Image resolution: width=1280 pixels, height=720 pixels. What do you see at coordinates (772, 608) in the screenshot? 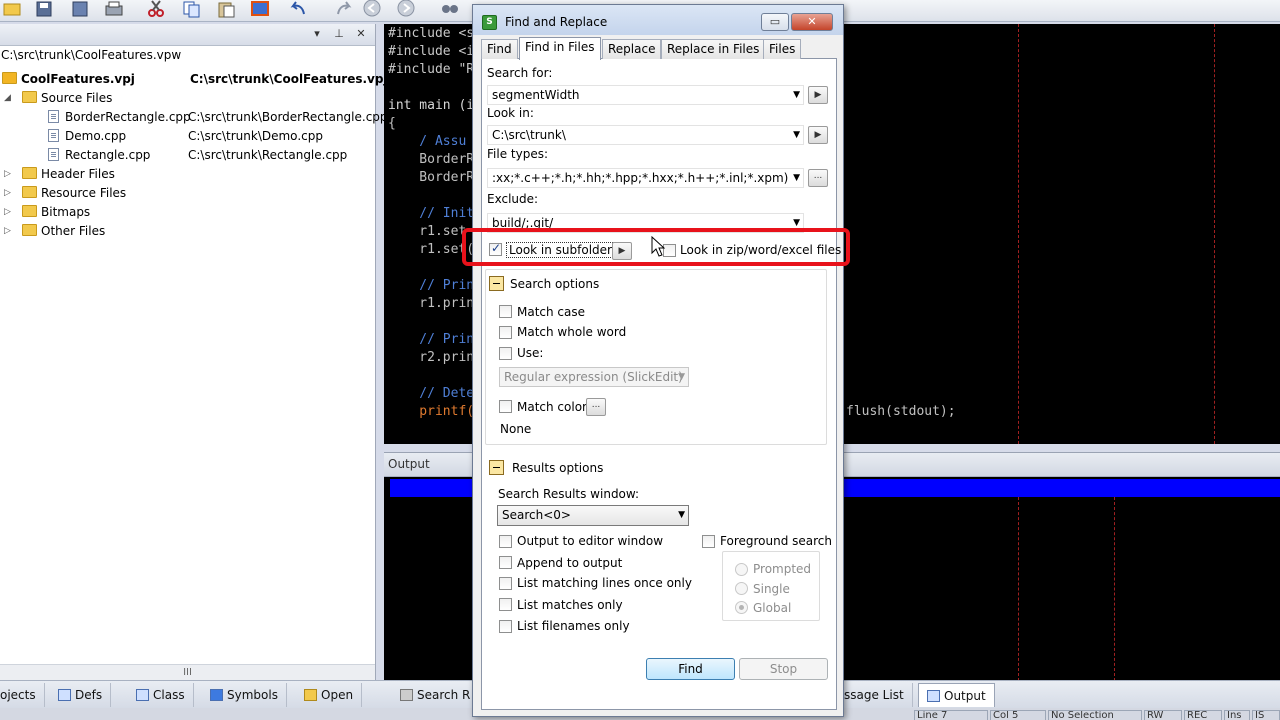
I see `global-label: Global` at bounding box center [772, 608].